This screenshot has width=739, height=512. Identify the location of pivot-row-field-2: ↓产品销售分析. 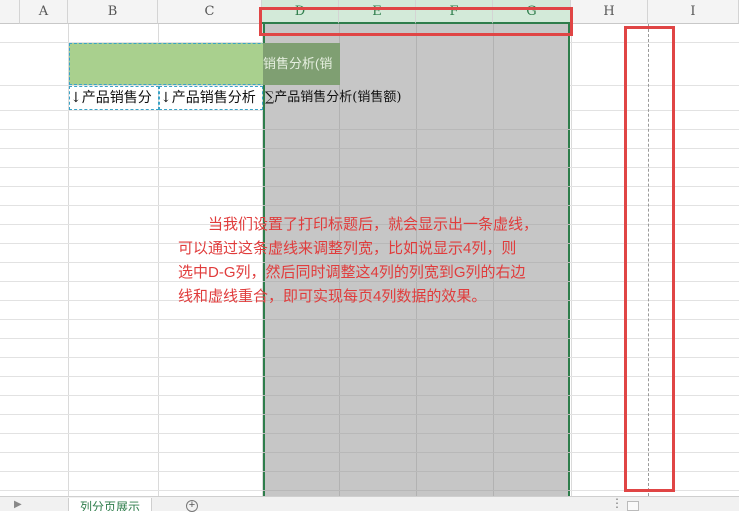
(211, 98).